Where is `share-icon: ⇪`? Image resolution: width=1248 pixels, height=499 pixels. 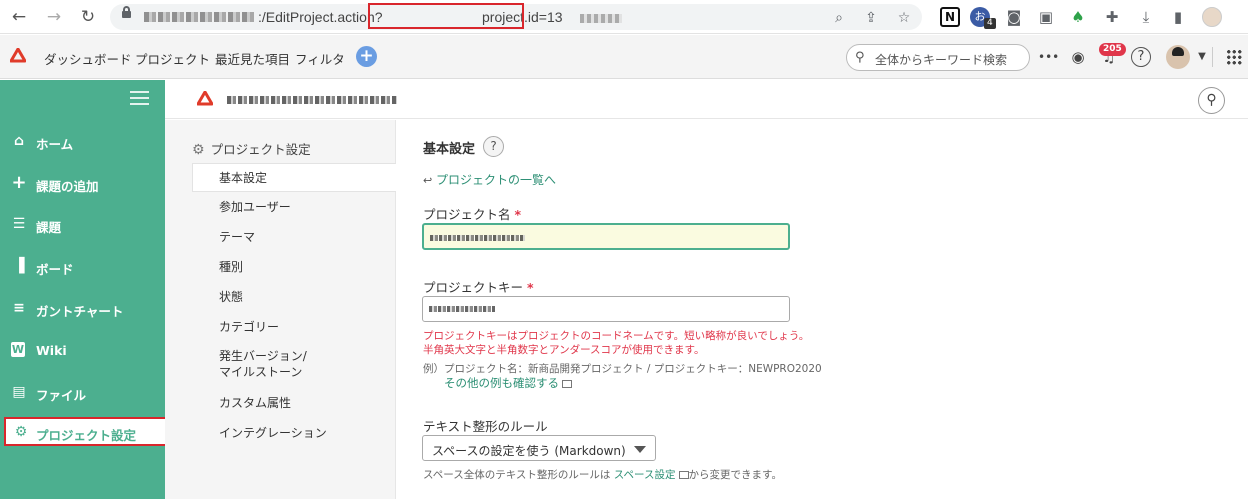
share-icon: ⇪ is located at coordinates (871, 18).